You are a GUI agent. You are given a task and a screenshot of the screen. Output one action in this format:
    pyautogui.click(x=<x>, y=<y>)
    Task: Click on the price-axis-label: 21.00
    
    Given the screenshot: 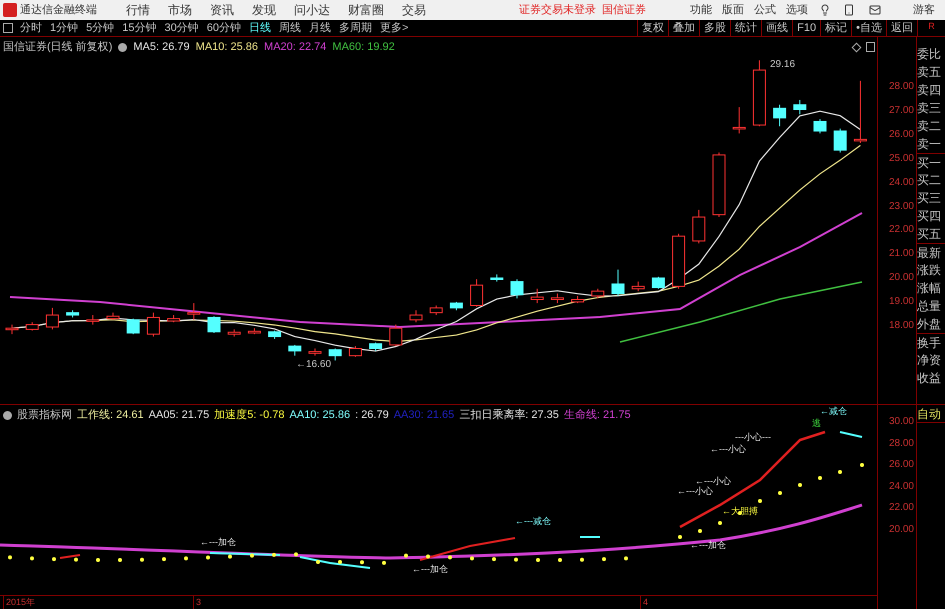 What is the action you would take?
    pyautogui.click(x=901, y=254)
    